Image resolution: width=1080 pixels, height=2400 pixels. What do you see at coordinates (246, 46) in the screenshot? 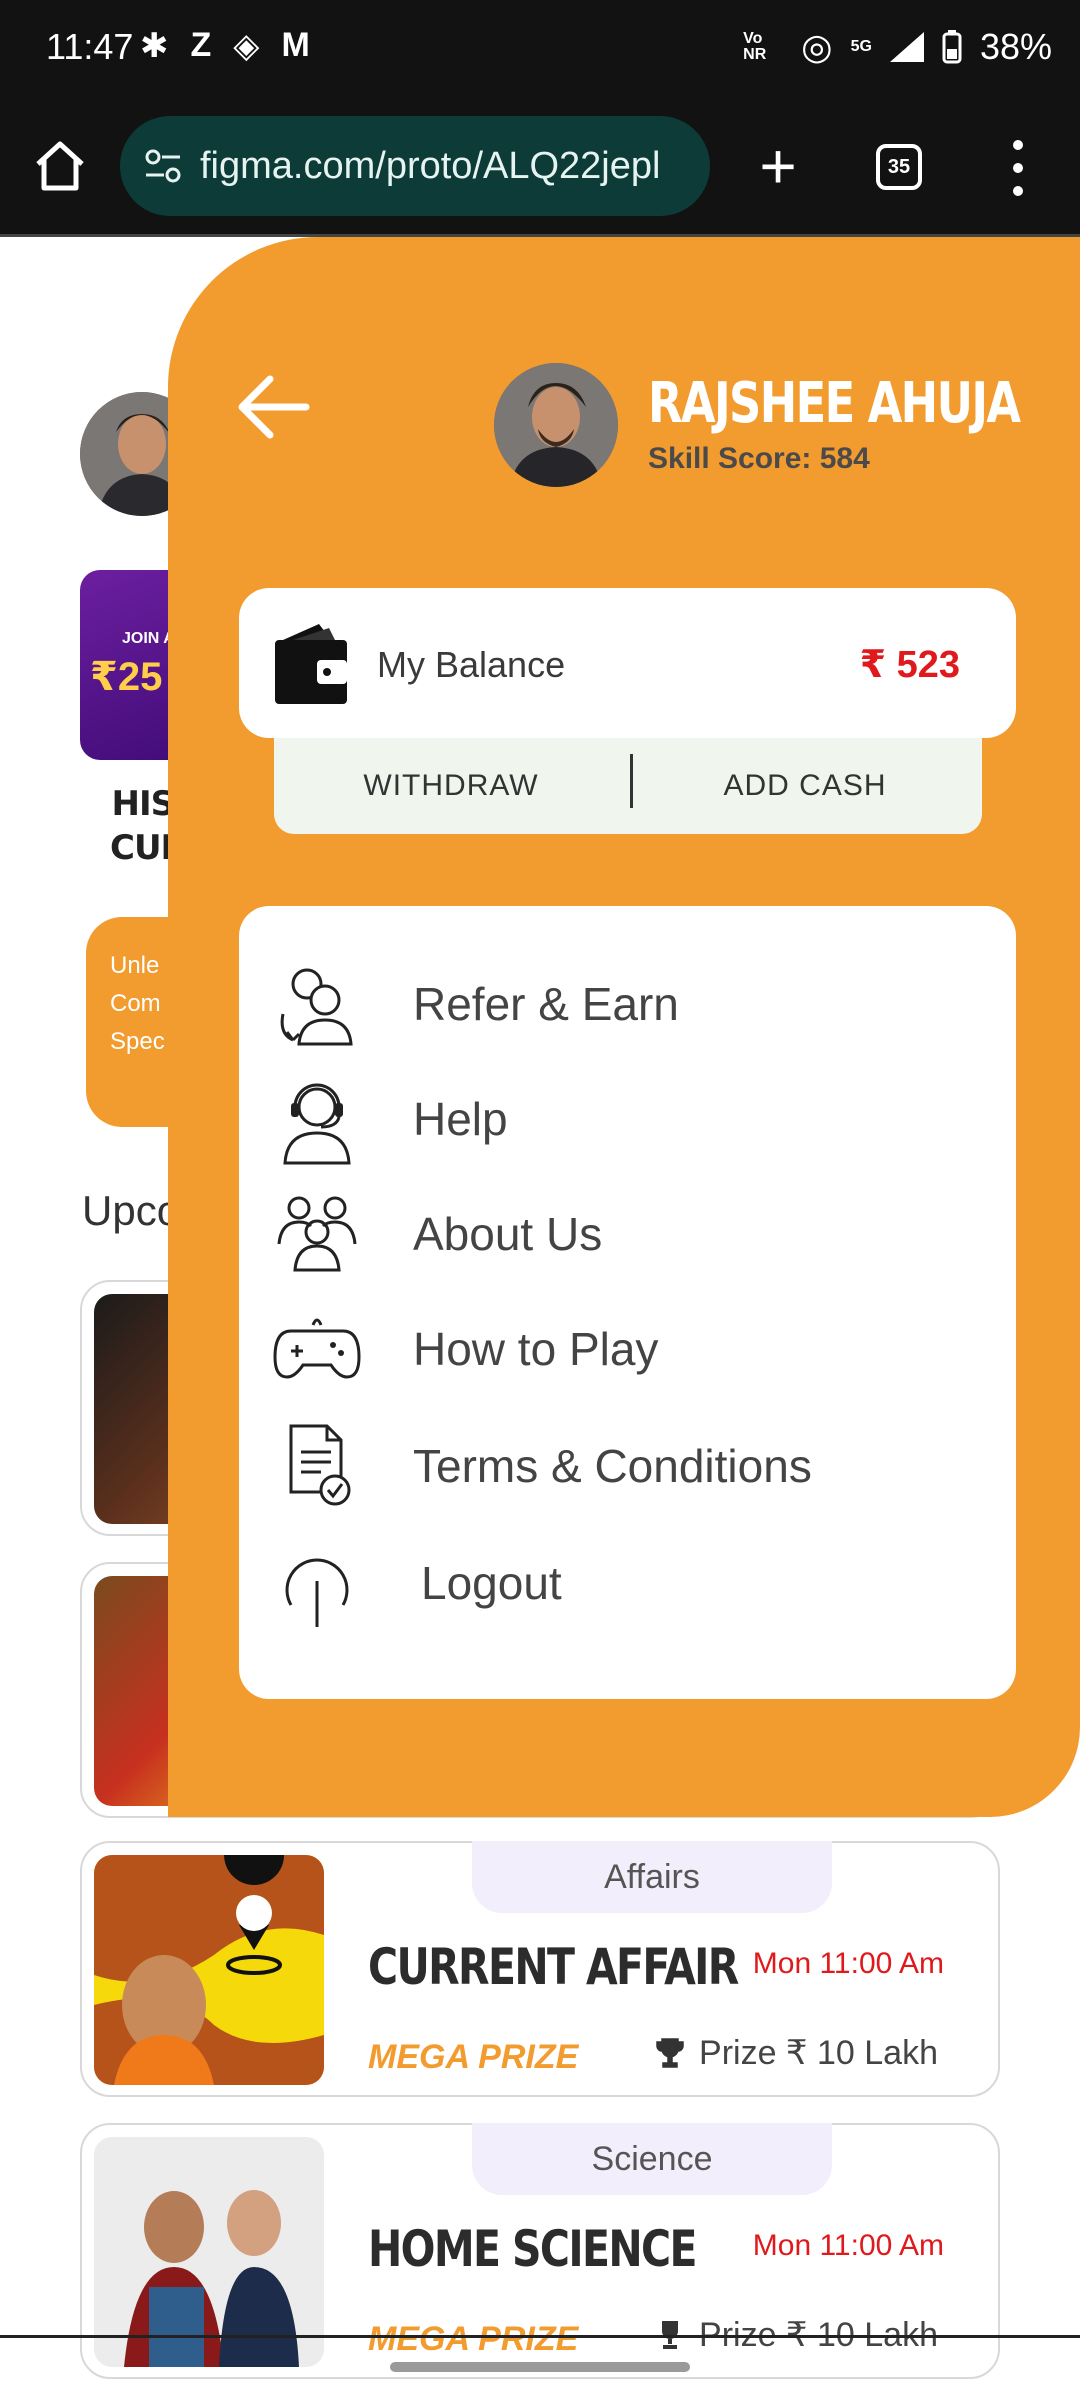
I see `app-icon: ◈` at bounding box center [246, 46].